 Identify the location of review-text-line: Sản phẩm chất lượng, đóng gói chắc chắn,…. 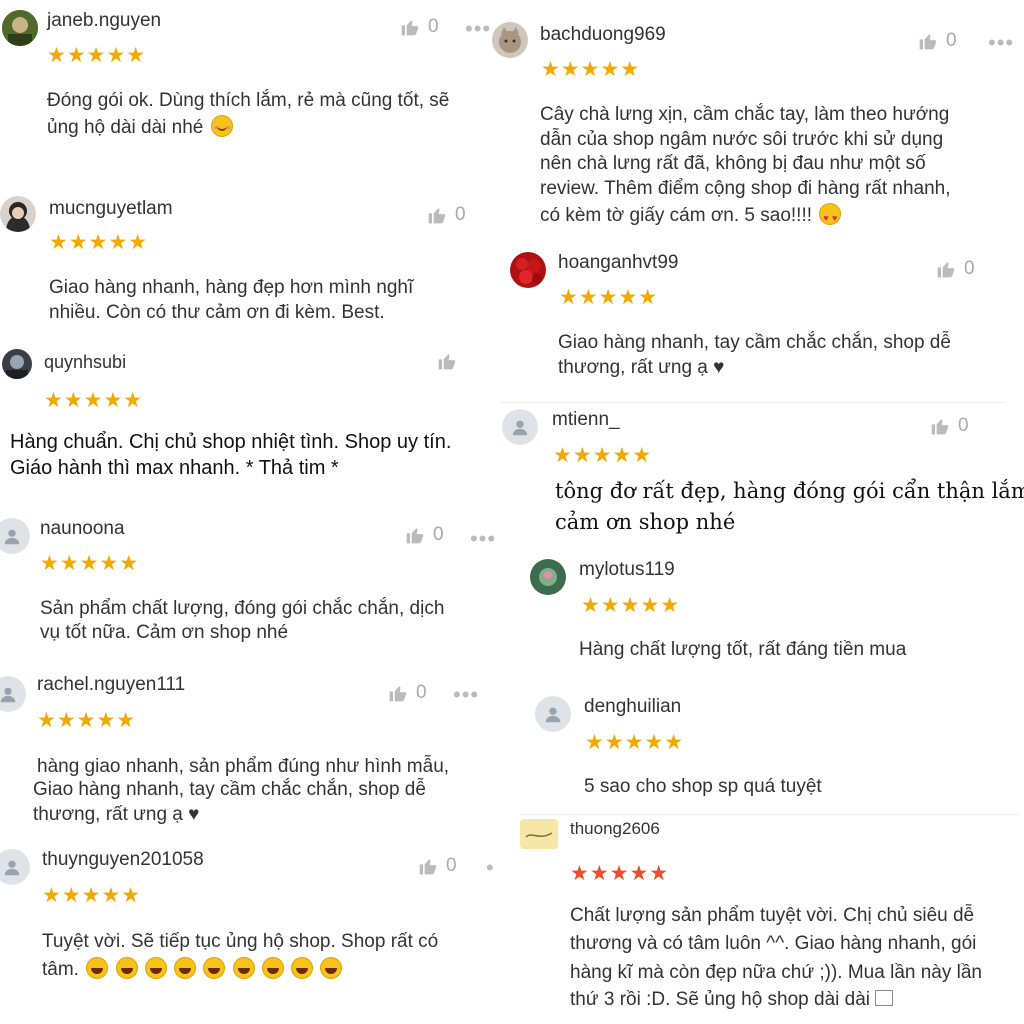
(242, 608).